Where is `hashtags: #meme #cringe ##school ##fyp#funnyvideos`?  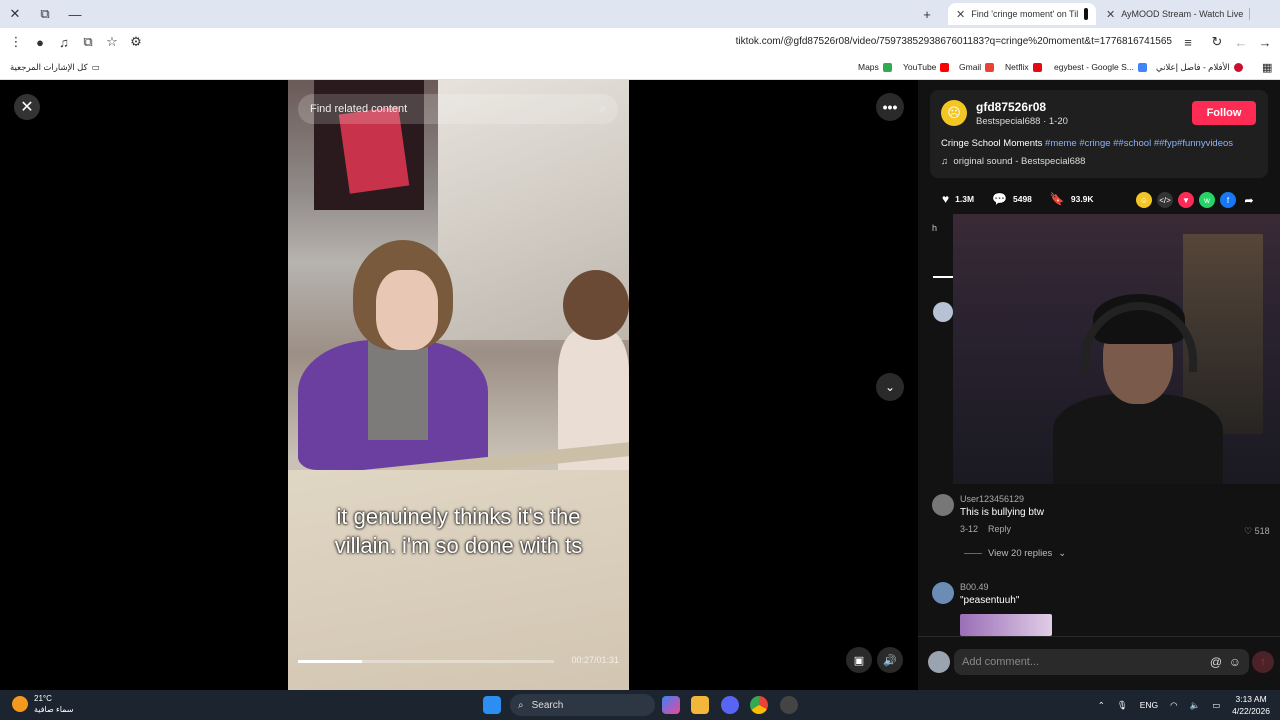 hashtags: #meme #cringe ##school ##fyp#funnyvideos is located at coordinates (1139, 143).